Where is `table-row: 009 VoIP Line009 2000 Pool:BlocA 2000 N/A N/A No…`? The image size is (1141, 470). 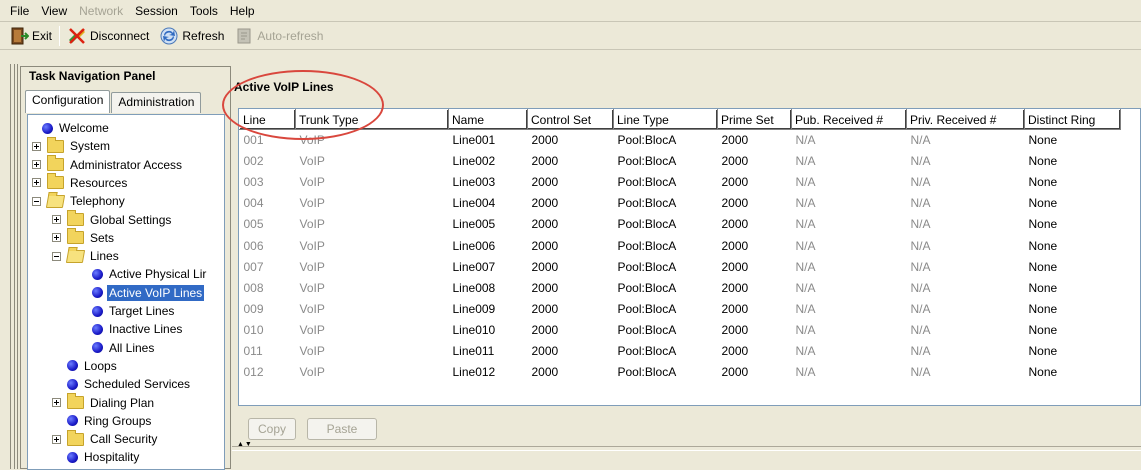 table-row: 009 VoIP Line009 2000 Pool:BlocA 2000 N/A N/A No… is located at coordinates (680, 308).